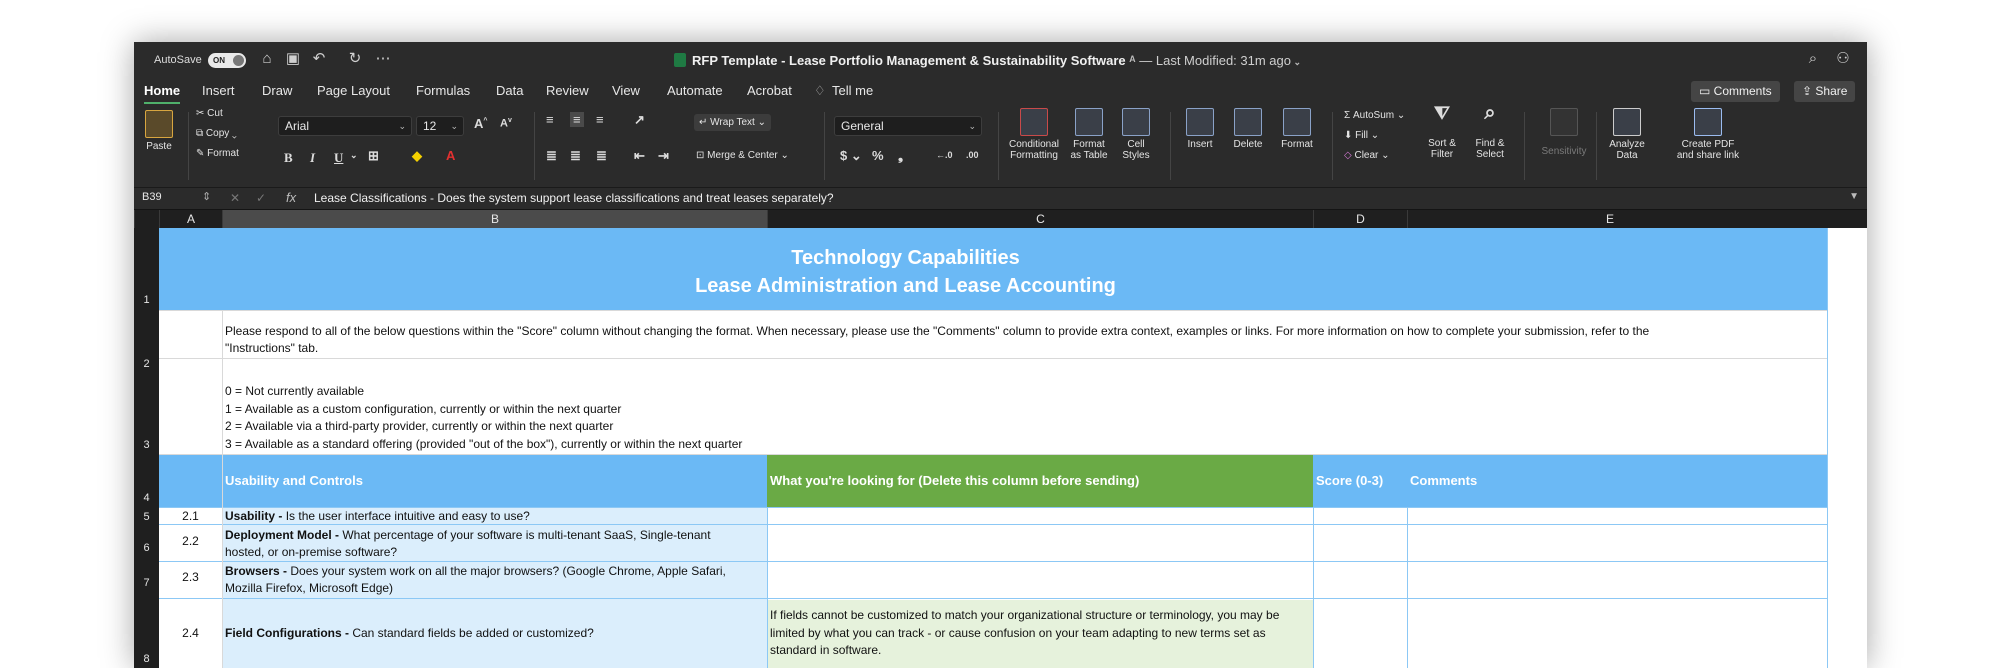 The height and width of the screenshot is (668, 2000). I want to click on format-painter-button: ✎ Format, so click(217, 153).